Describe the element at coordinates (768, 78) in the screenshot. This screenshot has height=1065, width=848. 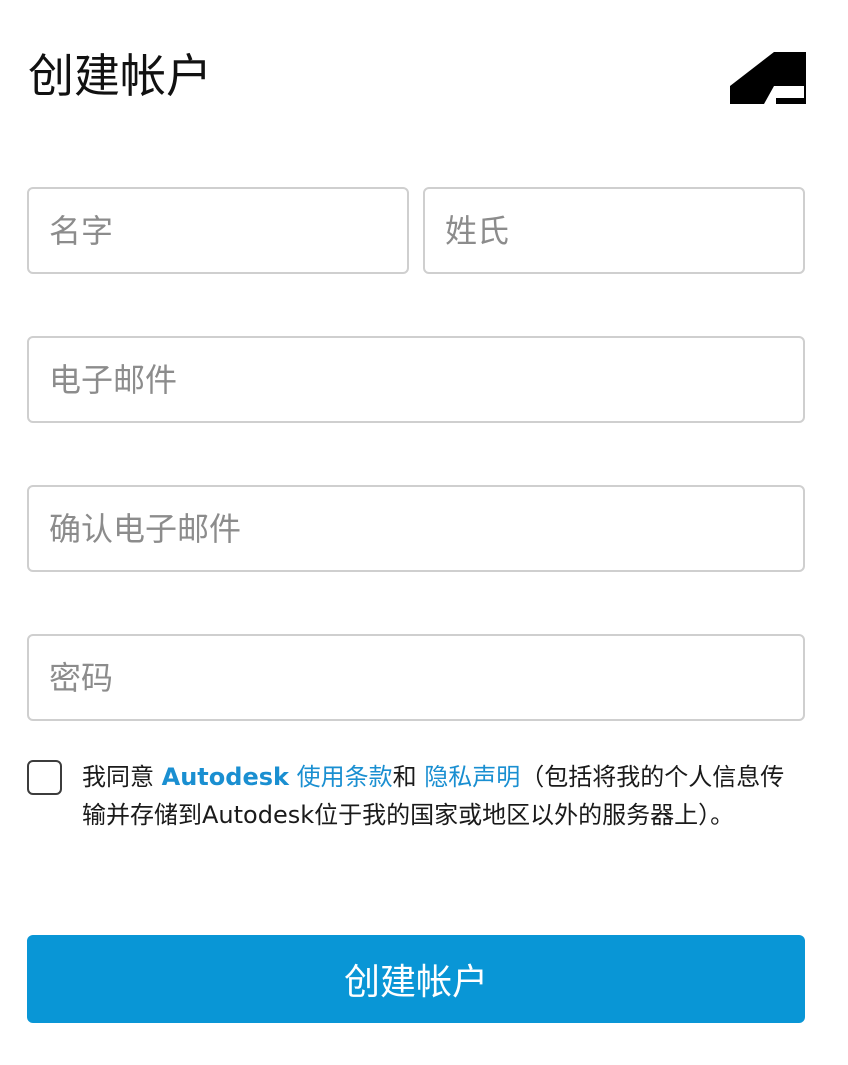
I see `autodesk-logo-icon` at that location.